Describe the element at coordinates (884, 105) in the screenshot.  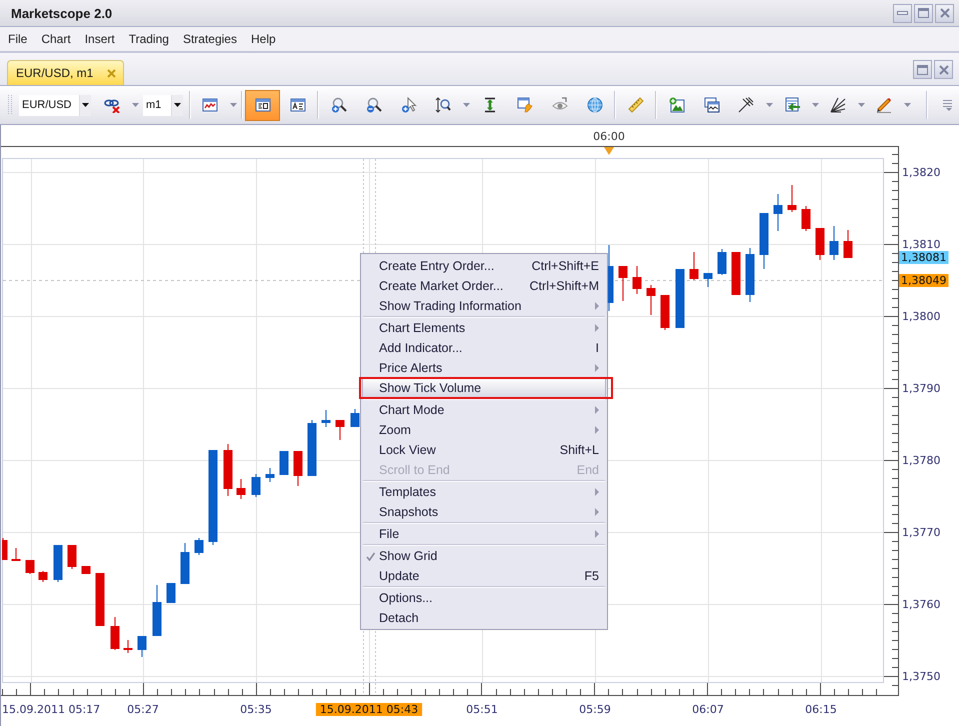
I see `pencil-icon` at that location.